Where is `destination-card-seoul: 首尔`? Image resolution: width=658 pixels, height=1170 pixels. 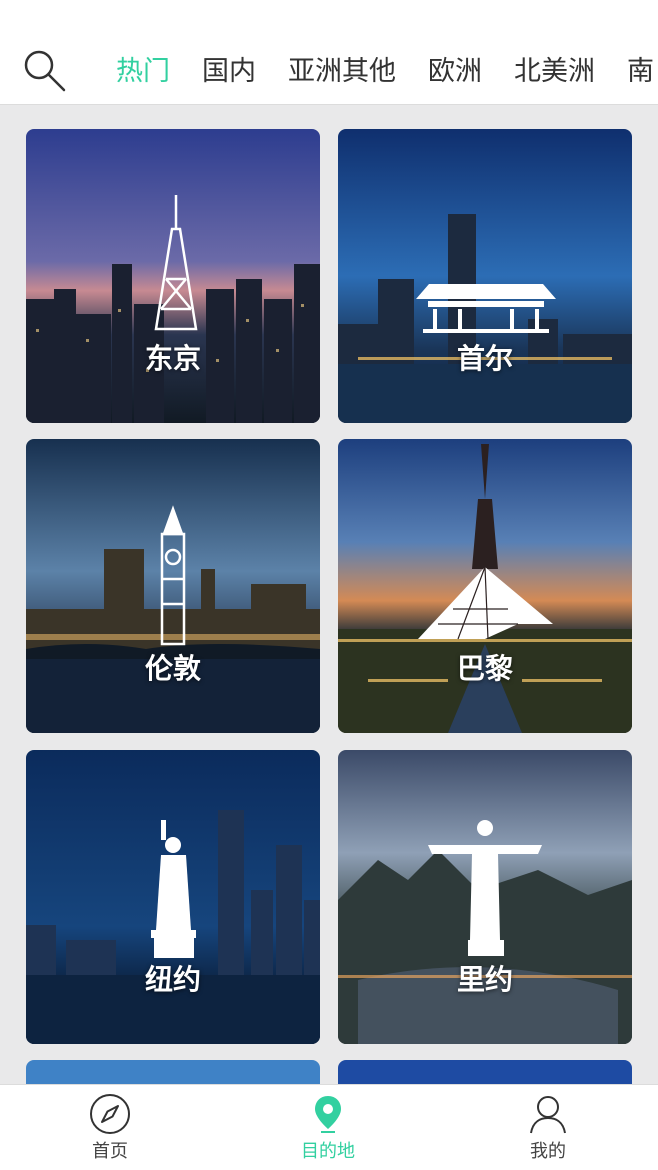
destination-card-seoul: 首尔 is located at coordinates (485, 276).